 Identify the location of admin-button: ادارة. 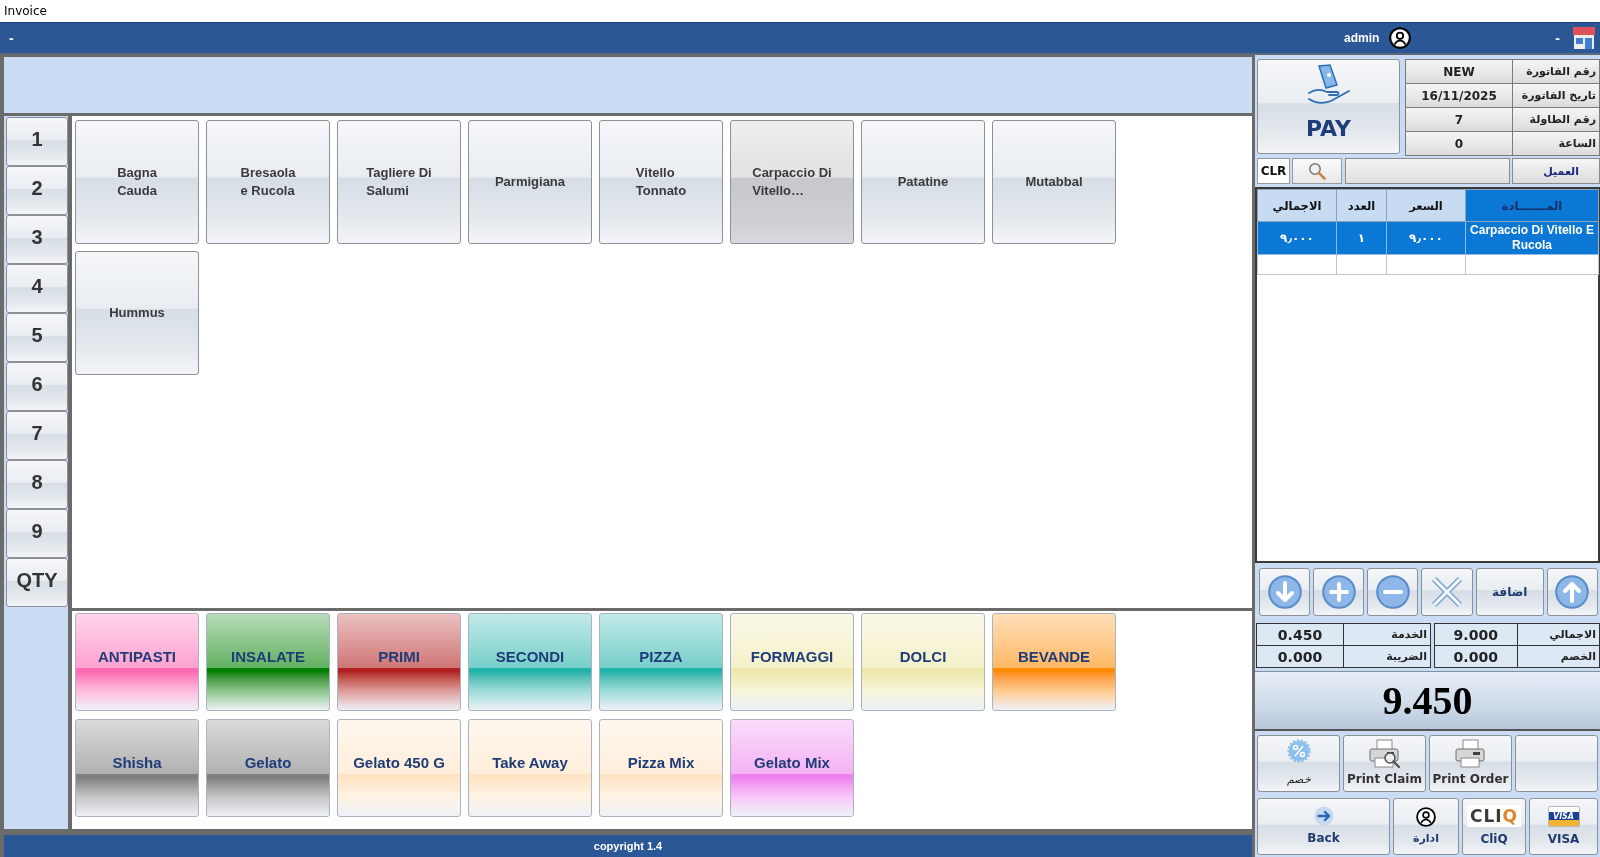
(1426, 826).